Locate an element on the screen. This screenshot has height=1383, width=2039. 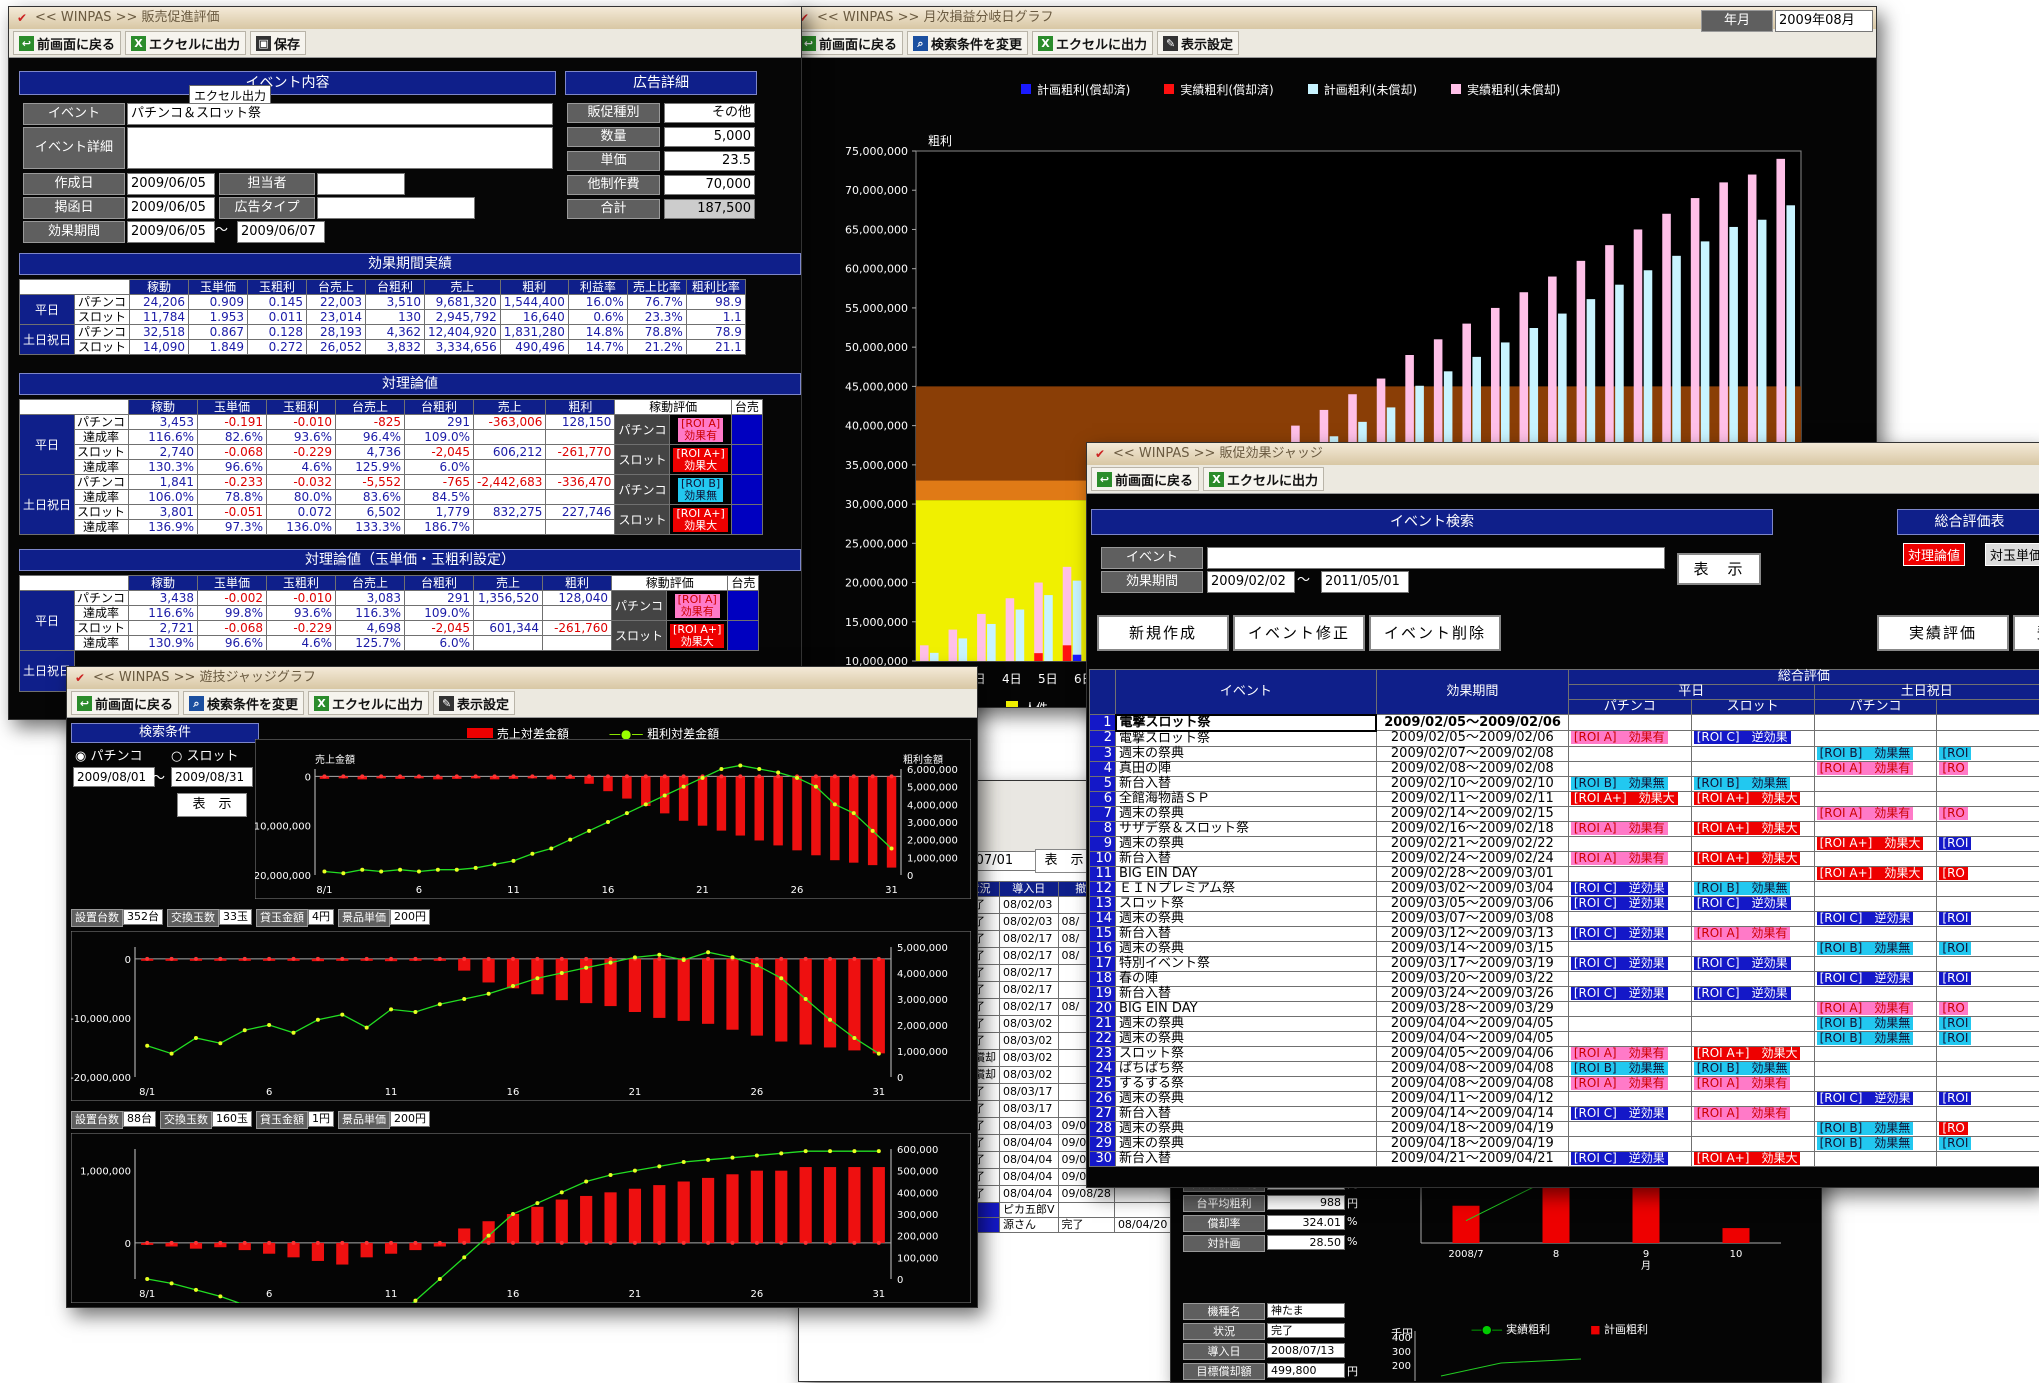
period-to-field: 2011/05/01 is located at coordinates (1365, 582).